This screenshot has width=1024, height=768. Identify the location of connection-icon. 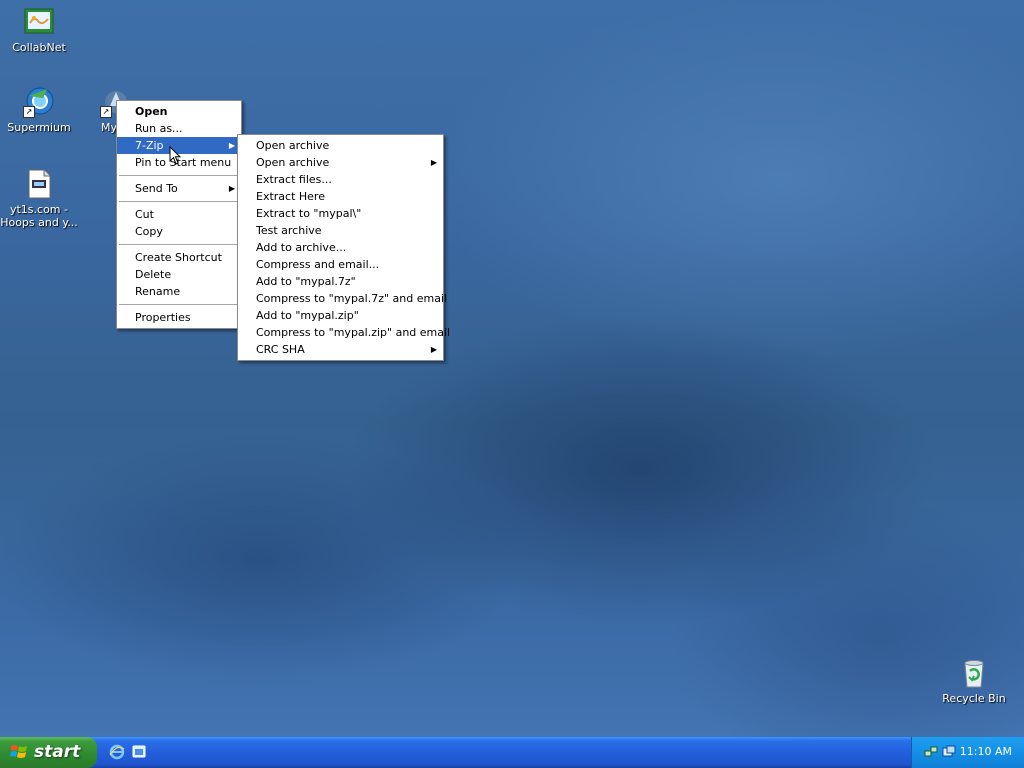
(949, 752).